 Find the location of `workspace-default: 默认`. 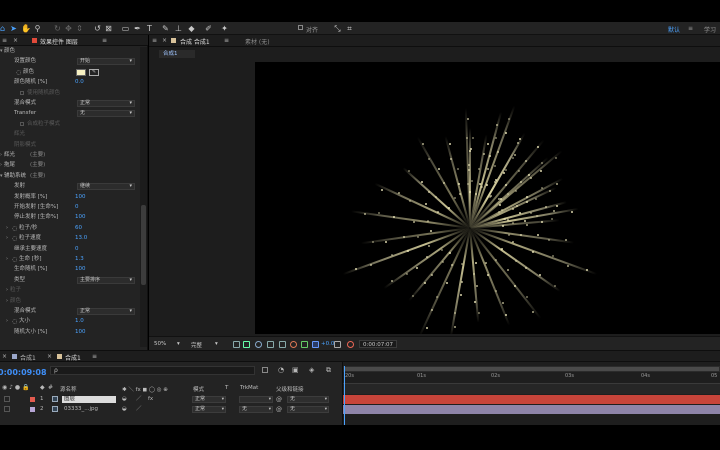

workspace-default: 默认 is located at coordinates (674, 29).